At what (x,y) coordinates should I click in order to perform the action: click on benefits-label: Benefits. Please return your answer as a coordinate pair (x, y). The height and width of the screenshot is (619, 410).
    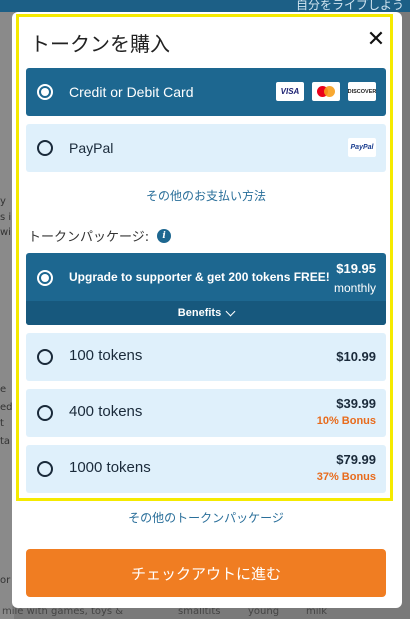
    Looking at the image, I should click on (199, 313).